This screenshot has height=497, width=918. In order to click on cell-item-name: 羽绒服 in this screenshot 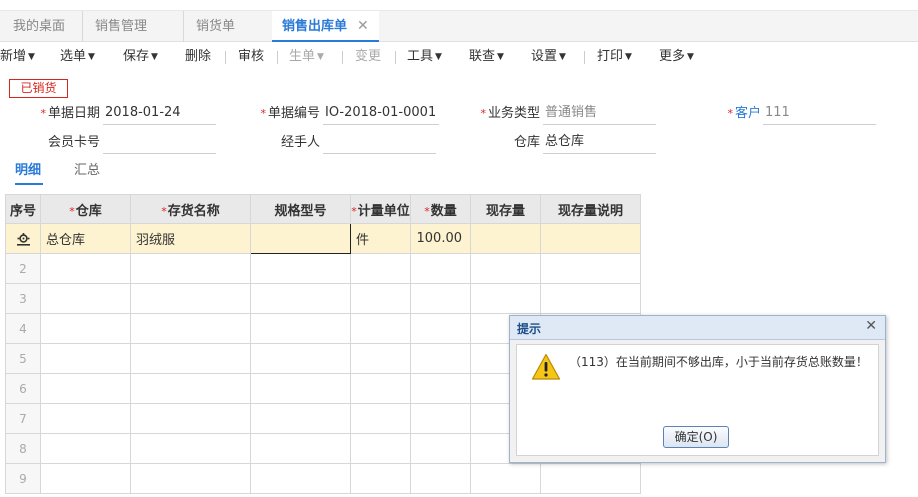, I will do `click(190, 238)`.